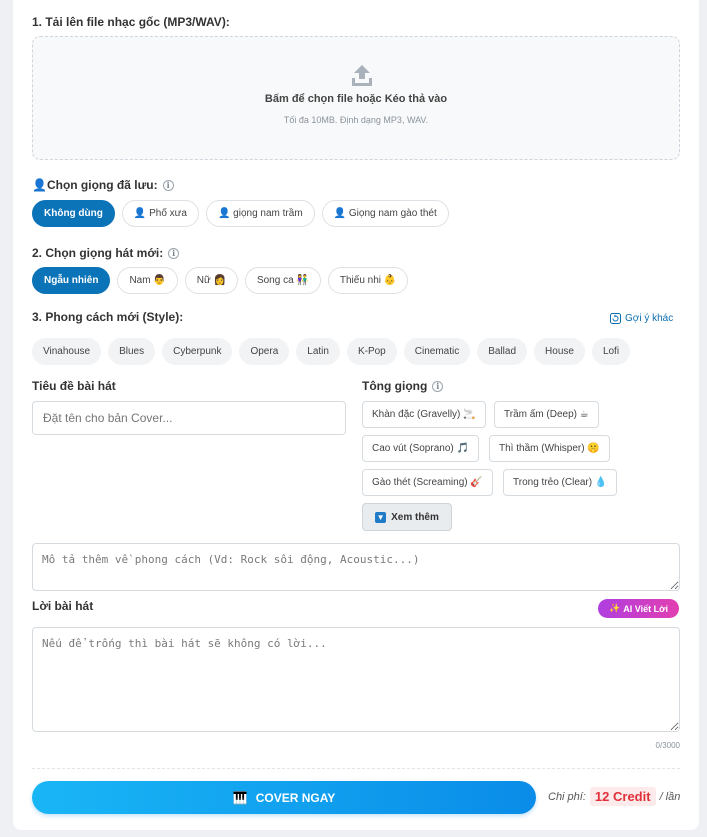  Describe the element at coordinates (63, 606) in the screenshot. I see `lyrics-label: Lời bài hát` at that location.